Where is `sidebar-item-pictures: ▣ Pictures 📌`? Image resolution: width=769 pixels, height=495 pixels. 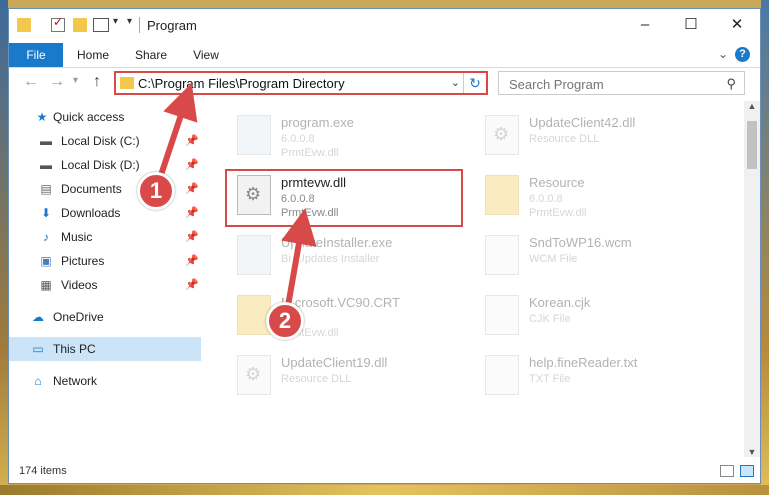
sidebar-item-pictures: ▣ Pictures 📌 is located at coordinates (105, 261).